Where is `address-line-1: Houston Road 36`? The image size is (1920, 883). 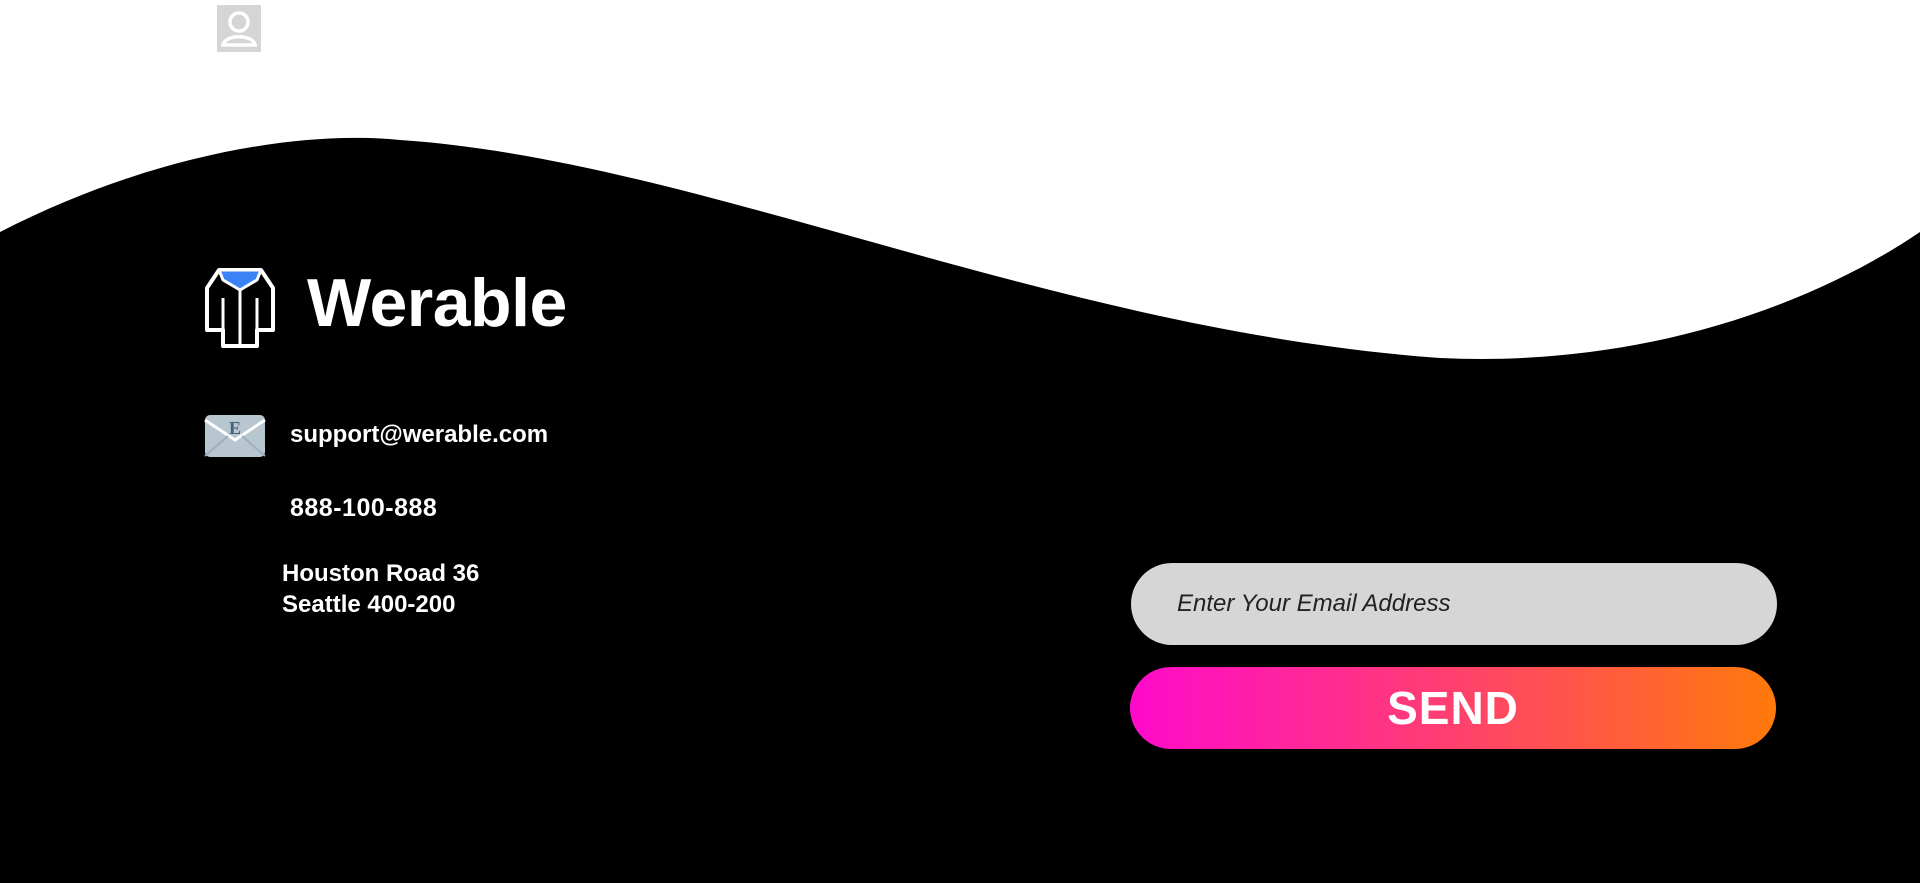 address-line-1: Houston Road 36 is located at coordinates (381, 573).